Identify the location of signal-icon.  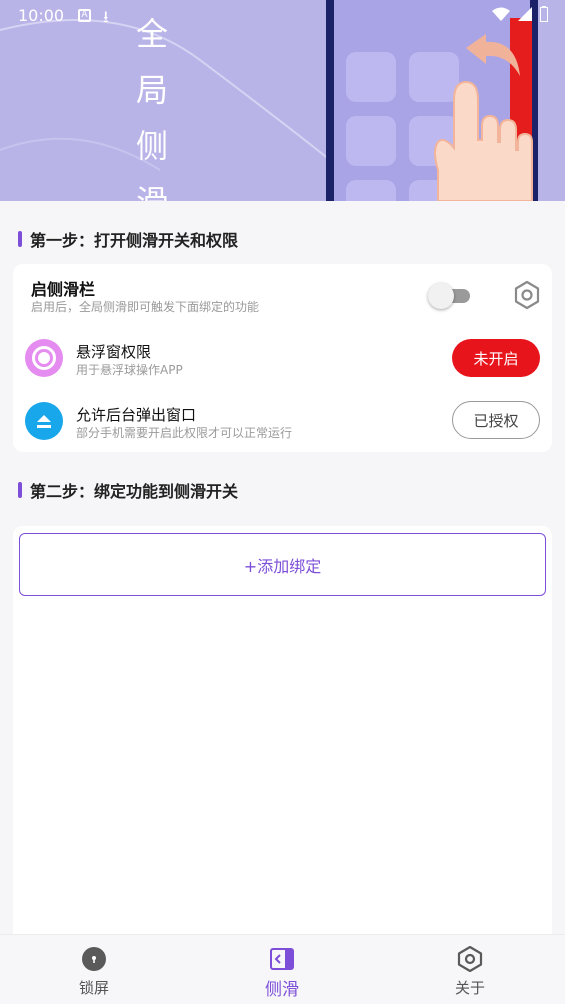
(525, 14).